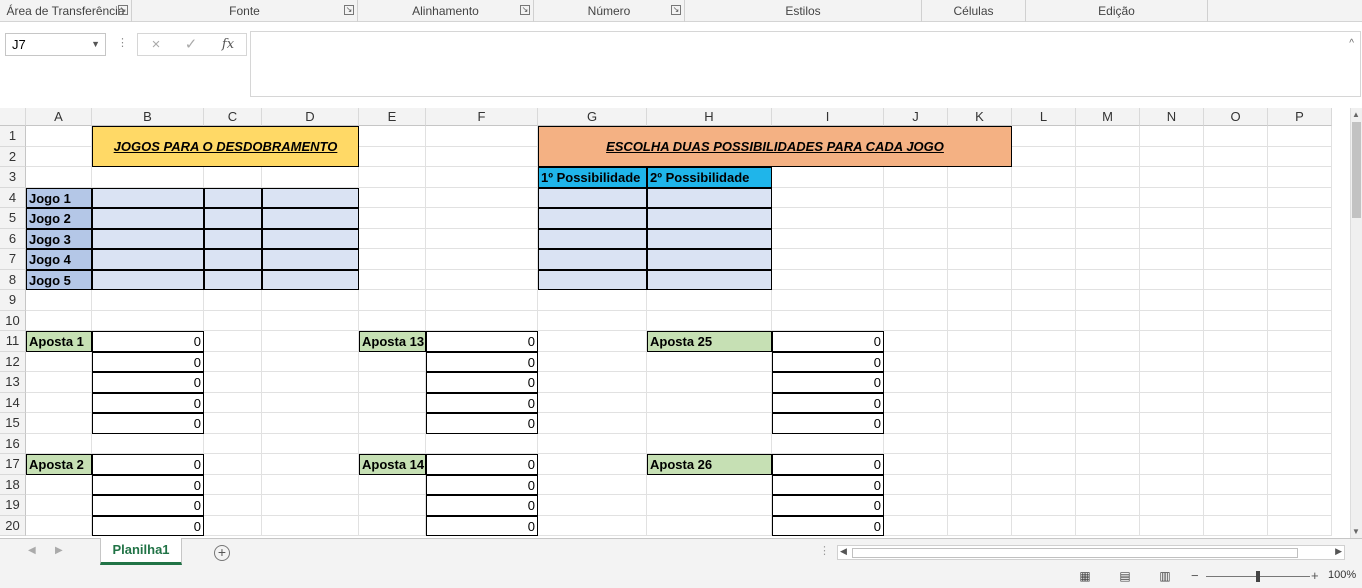 This screenshot has height=588, width=1362. I want to click on scroll-right-icon: ▶, so click(1338, 551).